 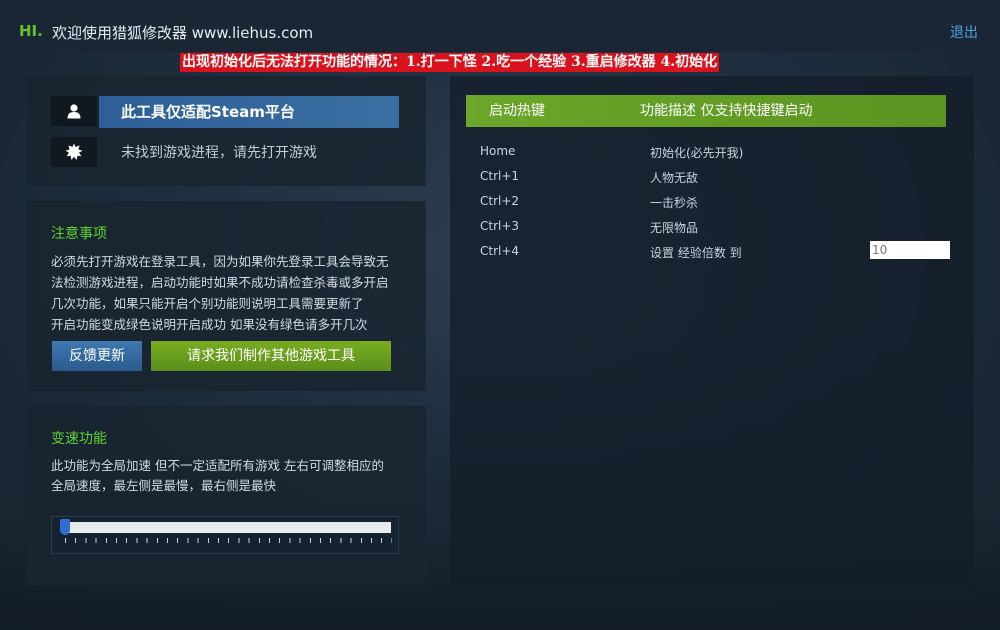 What do you see at coordinates (500, 201) in the screenshot?
I see `hotkey-key: Ctrl+2` at bounding box center [500, 201].